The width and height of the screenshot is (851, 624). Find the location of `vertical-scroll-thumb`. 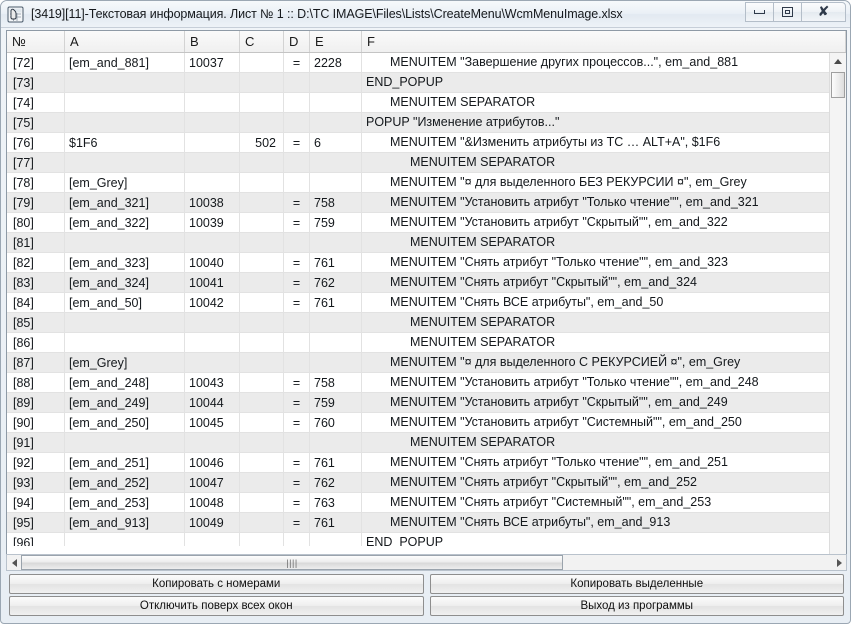

vertical-scroll-thumb is located at coordinates (838, 85).